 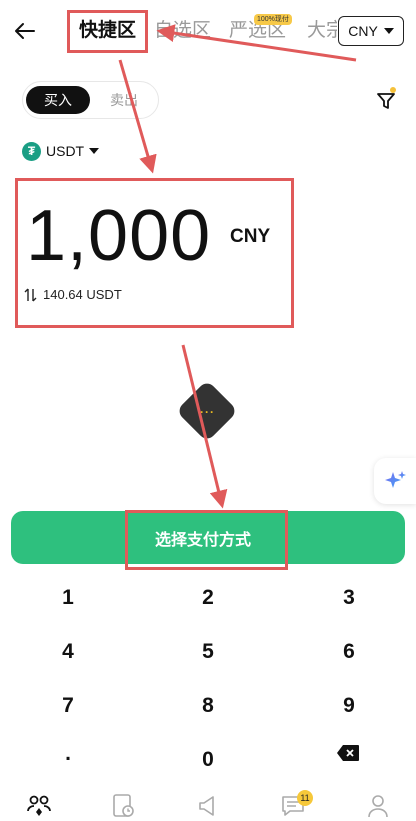 What do you see at coordinates (207, 412) in the screenshot?
I see `loader-dots: ···` at bounding box center [207, 412].